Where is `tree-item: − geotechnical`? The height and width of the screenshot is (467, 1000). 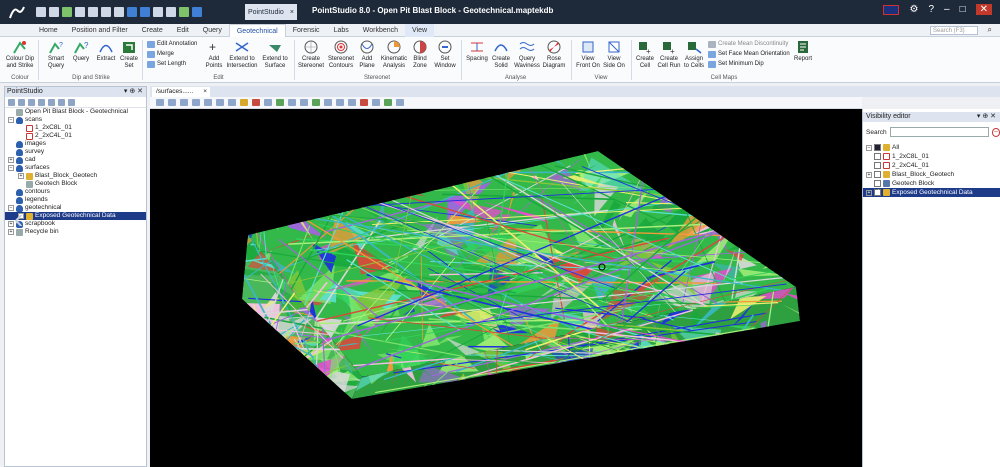
tree-item: − geotechnical is located at coordinates (75, 208).